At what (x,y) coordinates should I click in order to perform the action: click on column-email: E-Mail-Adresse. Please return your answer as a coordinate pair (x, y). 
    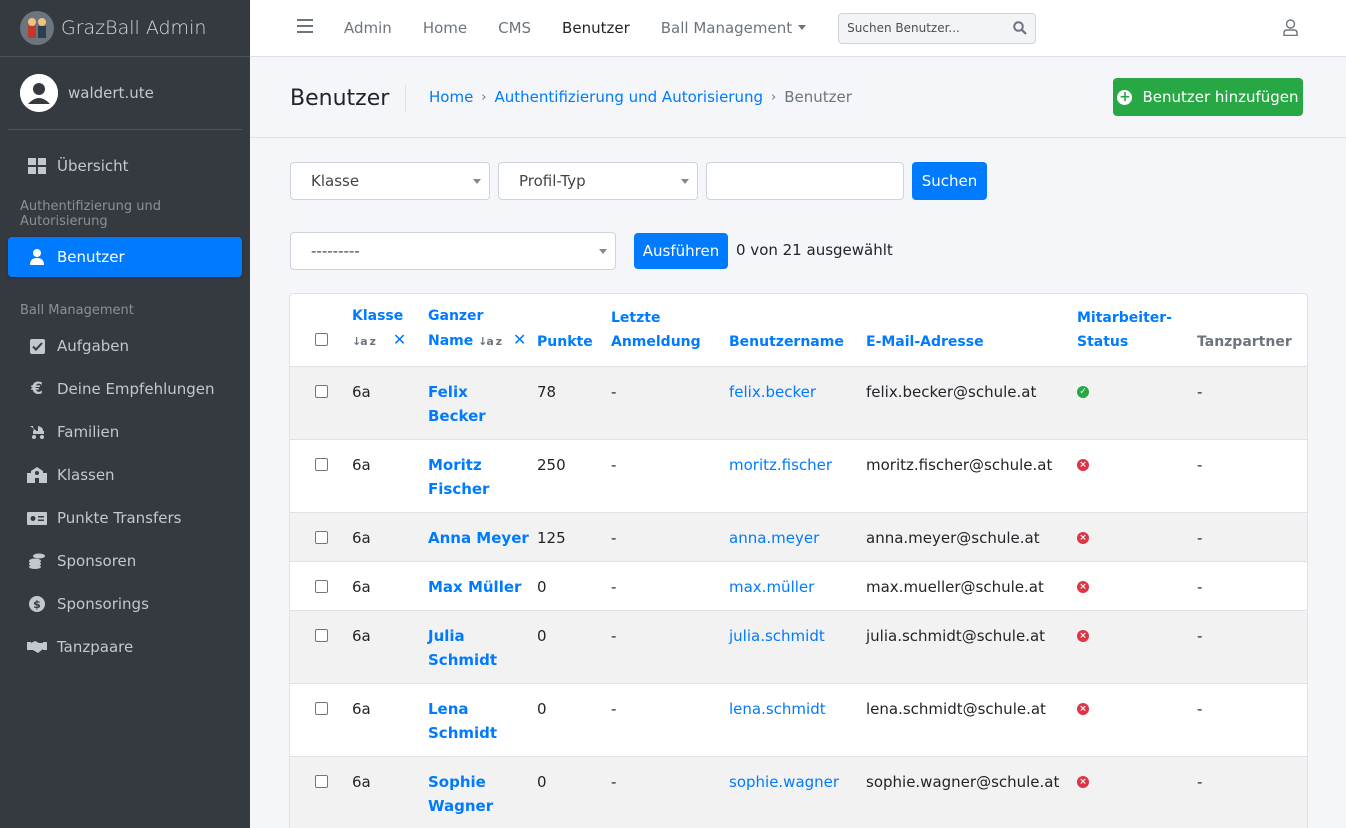
    Looking at the image, I should click on (971, 330).